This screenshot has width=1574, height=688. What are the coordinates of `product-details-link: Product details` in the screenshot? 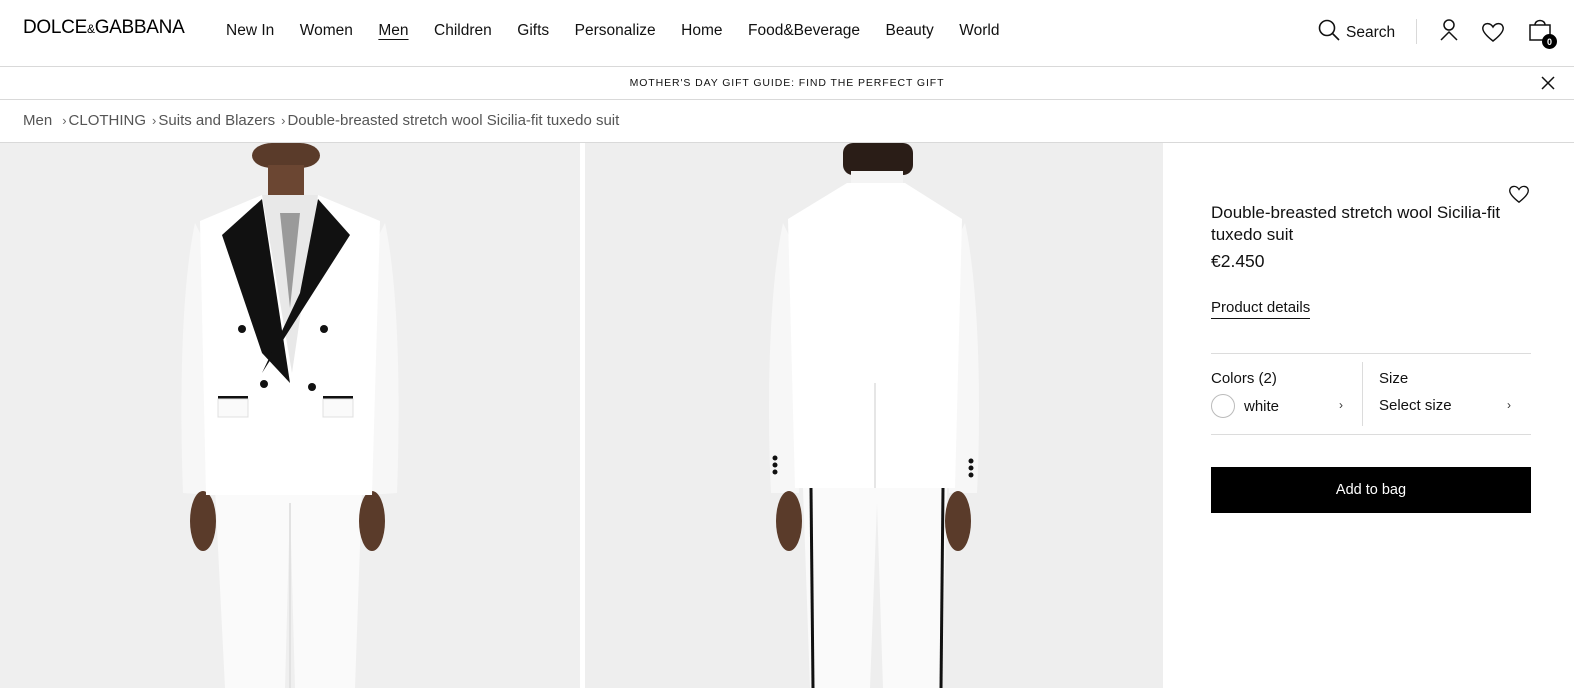 It's located at (1261, 309).